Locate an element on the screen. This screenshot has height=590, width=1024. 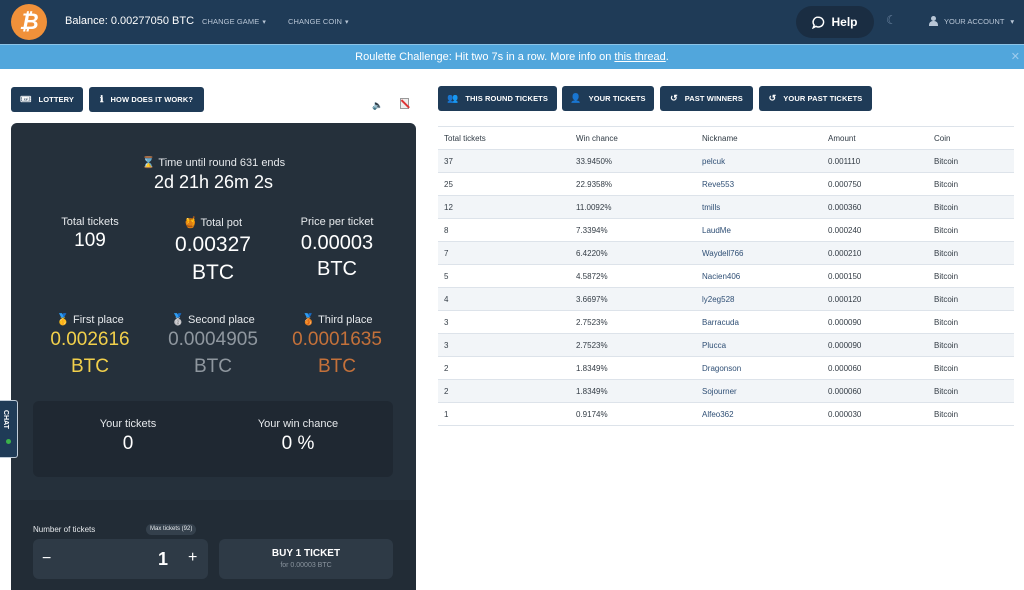
nickname-cell: ly2eg528 is located at coordinates (759, 299).